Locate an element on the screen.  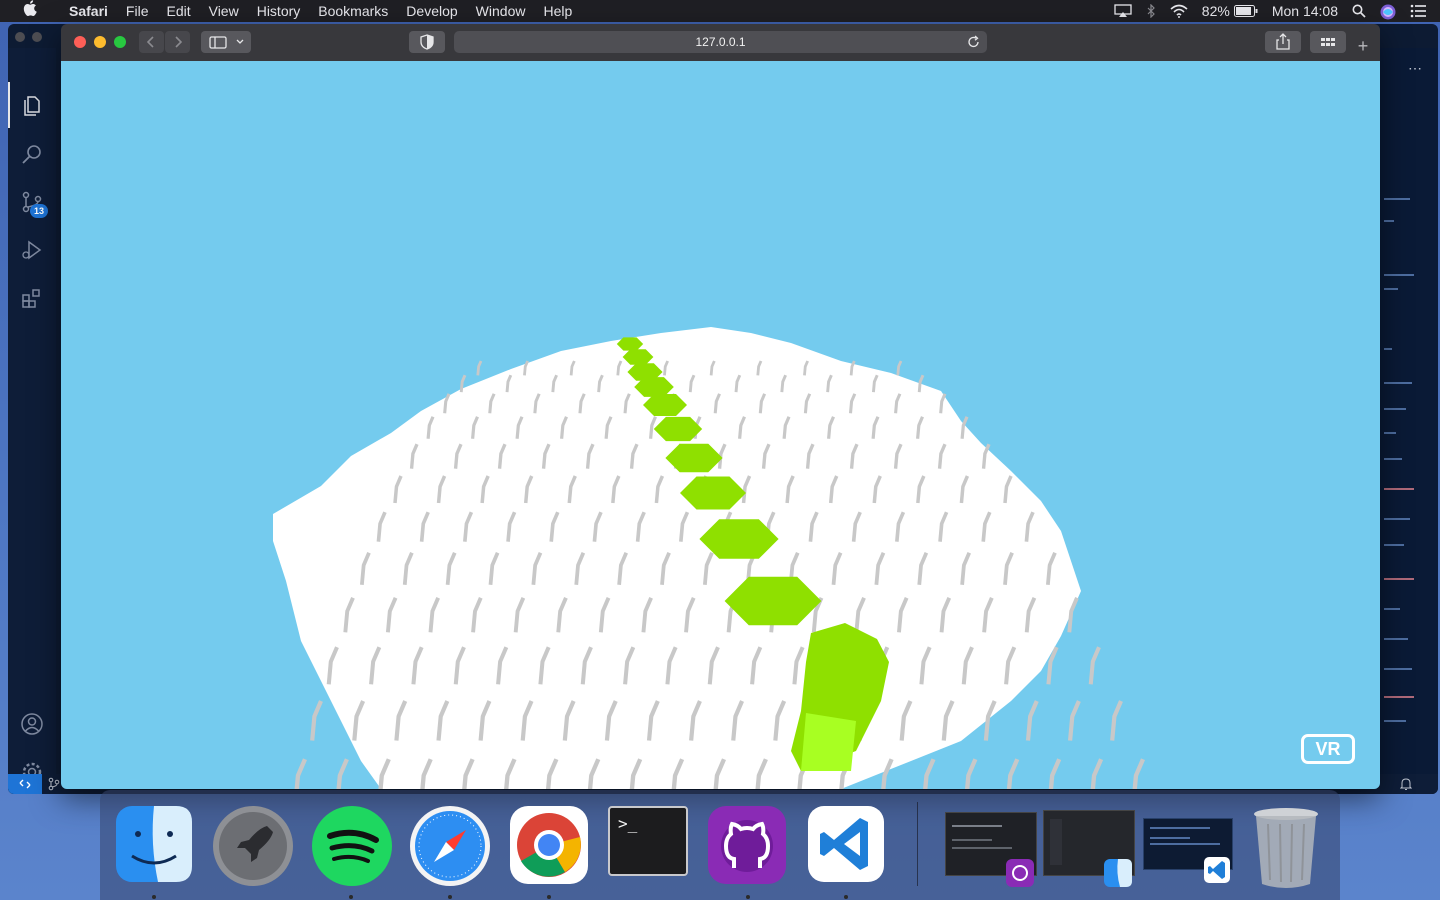
dock: >_ is located at coordinates (720, 845).